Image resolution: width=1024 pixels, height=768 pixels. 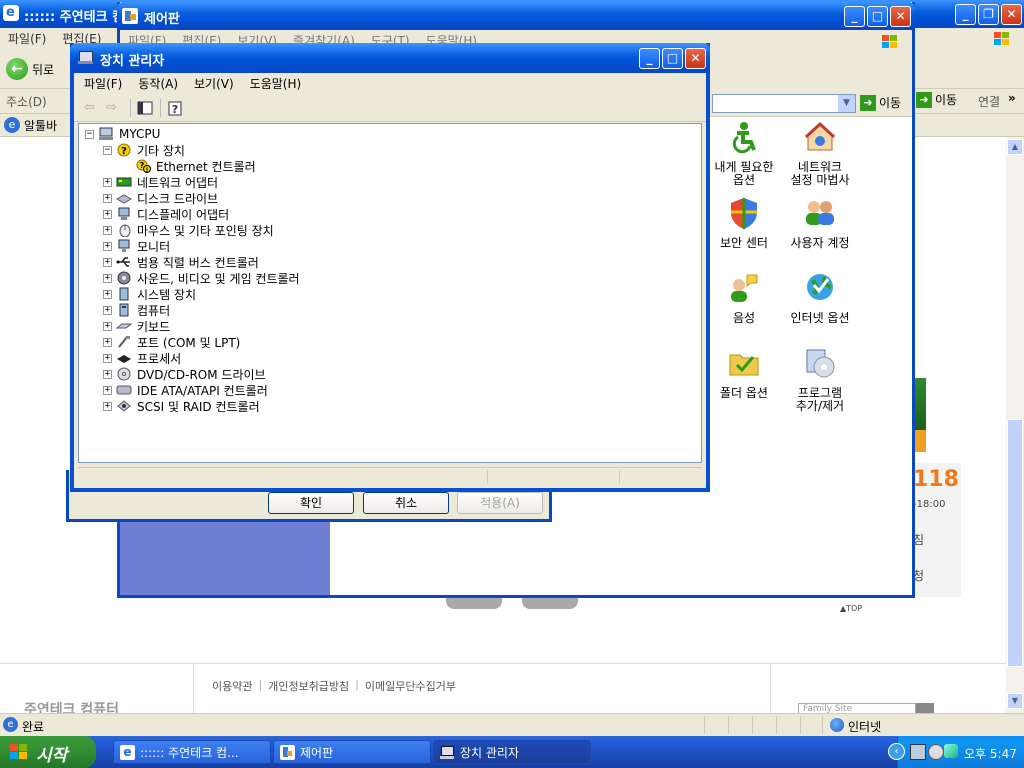 I want to click on family-site-go-button, so click(x=925, y=708).